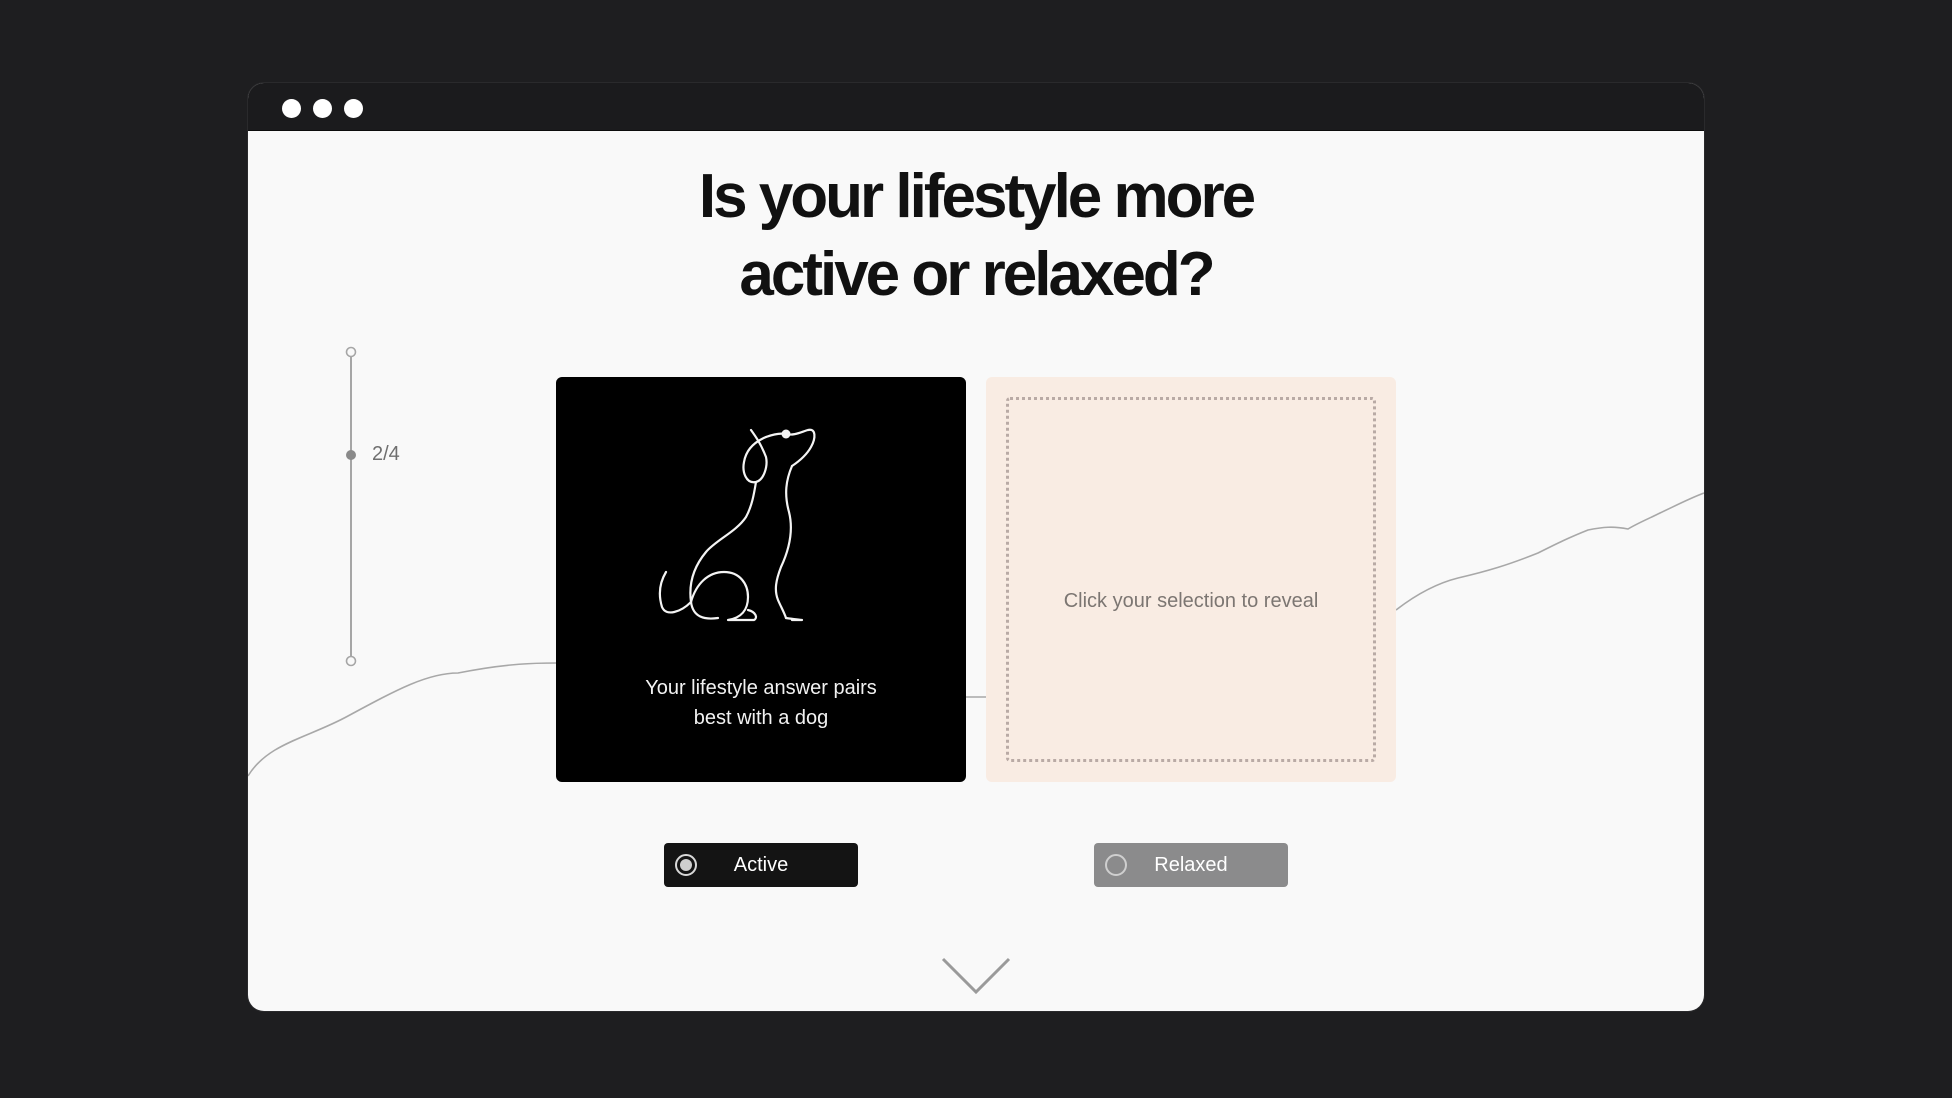 The height and width of the screenshot is (1098, 1952). What do you see at coordinates (977, 274) in the screenshot?
I see `question-line-2: active or relaxed?` at bounding box center [977, 274].